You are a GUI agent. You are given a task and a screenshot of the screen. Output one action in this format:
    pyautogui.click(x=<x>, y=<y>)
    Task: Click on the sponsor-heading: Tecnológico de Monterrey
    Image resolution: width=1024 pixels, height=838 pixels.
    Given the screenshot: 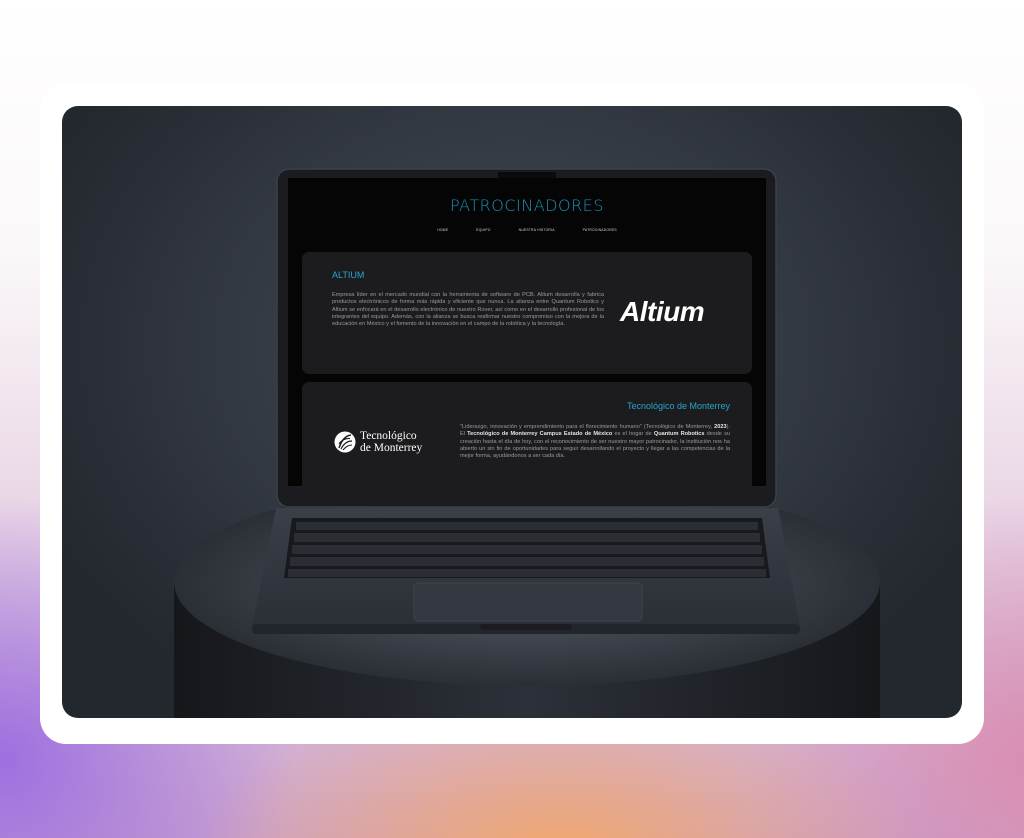 What is the action you would take?
    pyautogui.click(x=678, y=406)
    